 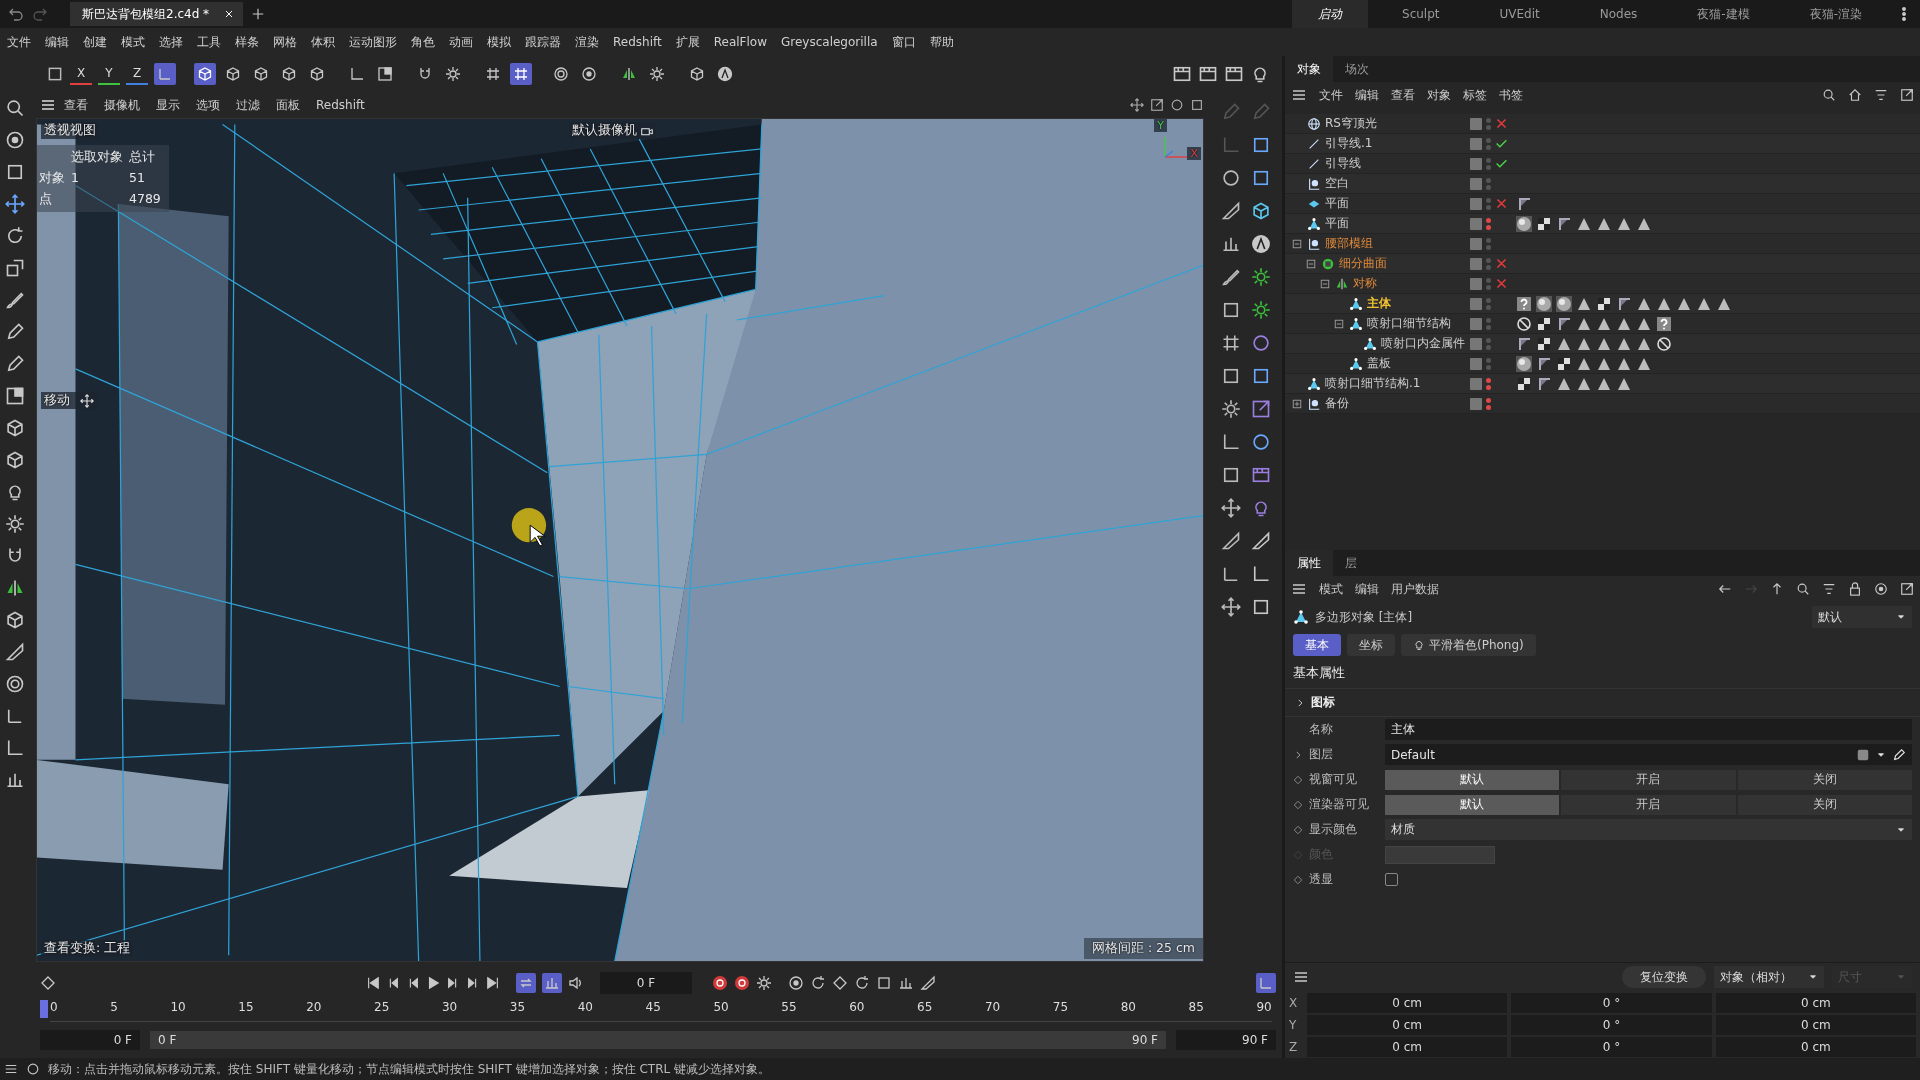 I want to click on layout-tab: Nodes, so click(x=1618, y=14).